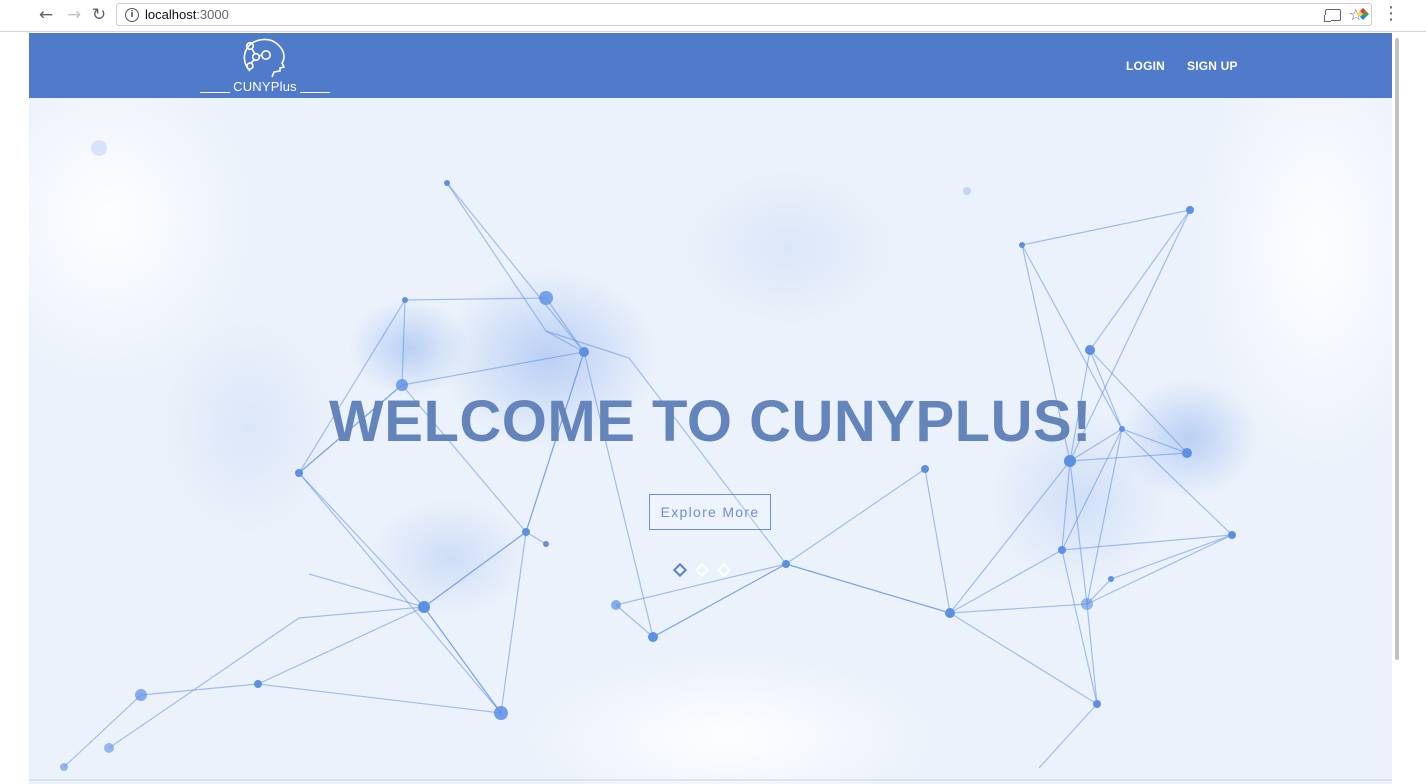  Describe the element at coordinates (710, 421) in the screenshot. I see `hero-title: WELCOME TO CUNYPLUS!` at that location.